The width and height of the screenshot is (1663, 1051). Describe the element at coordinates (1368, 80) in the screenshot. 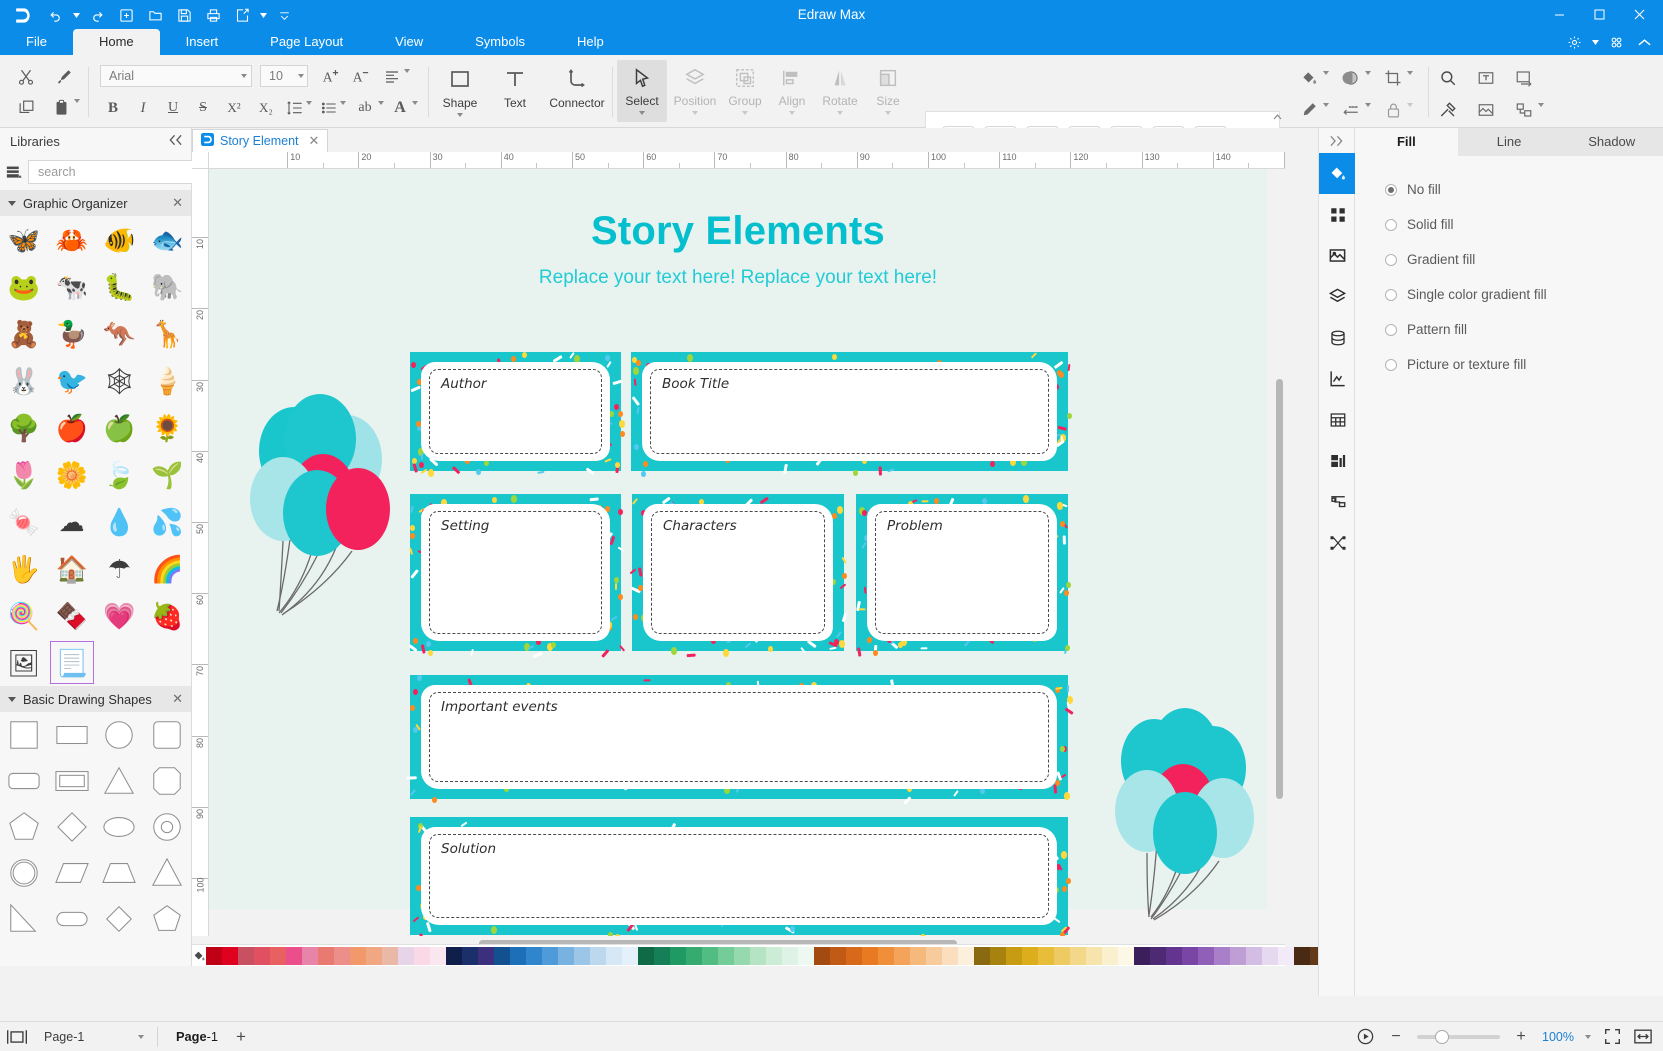

I see `shadow-caret-icon` at that location.